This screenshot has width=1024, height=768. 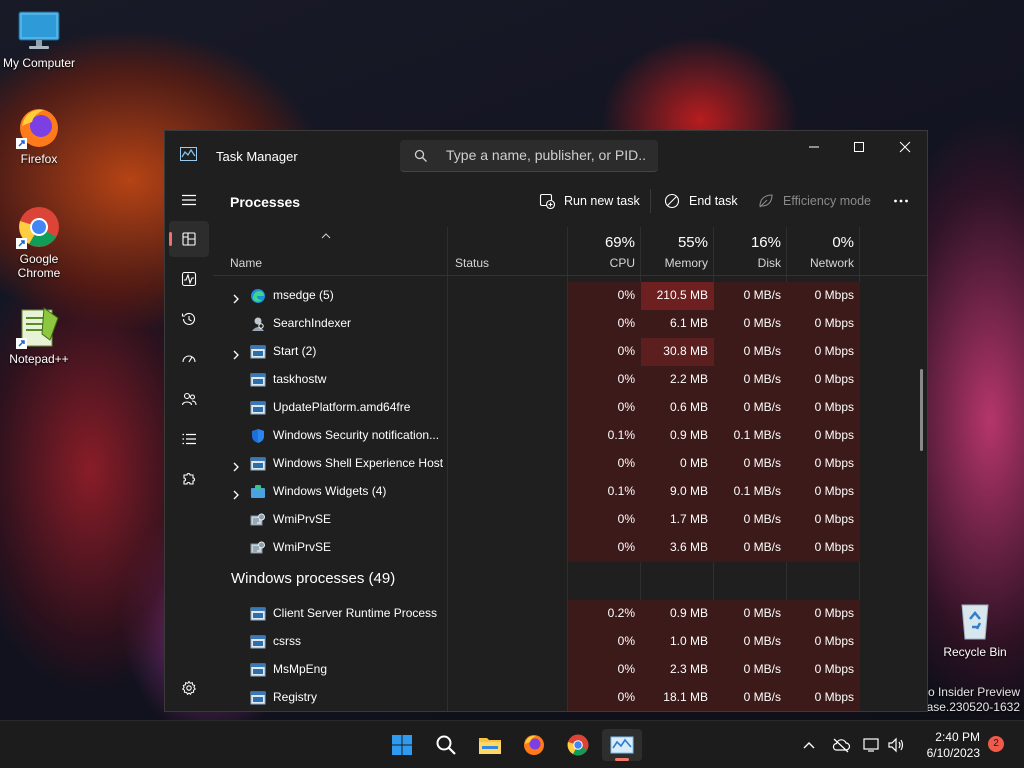 I want to click on cpu-value: 0%, so click(x=626, y=351).